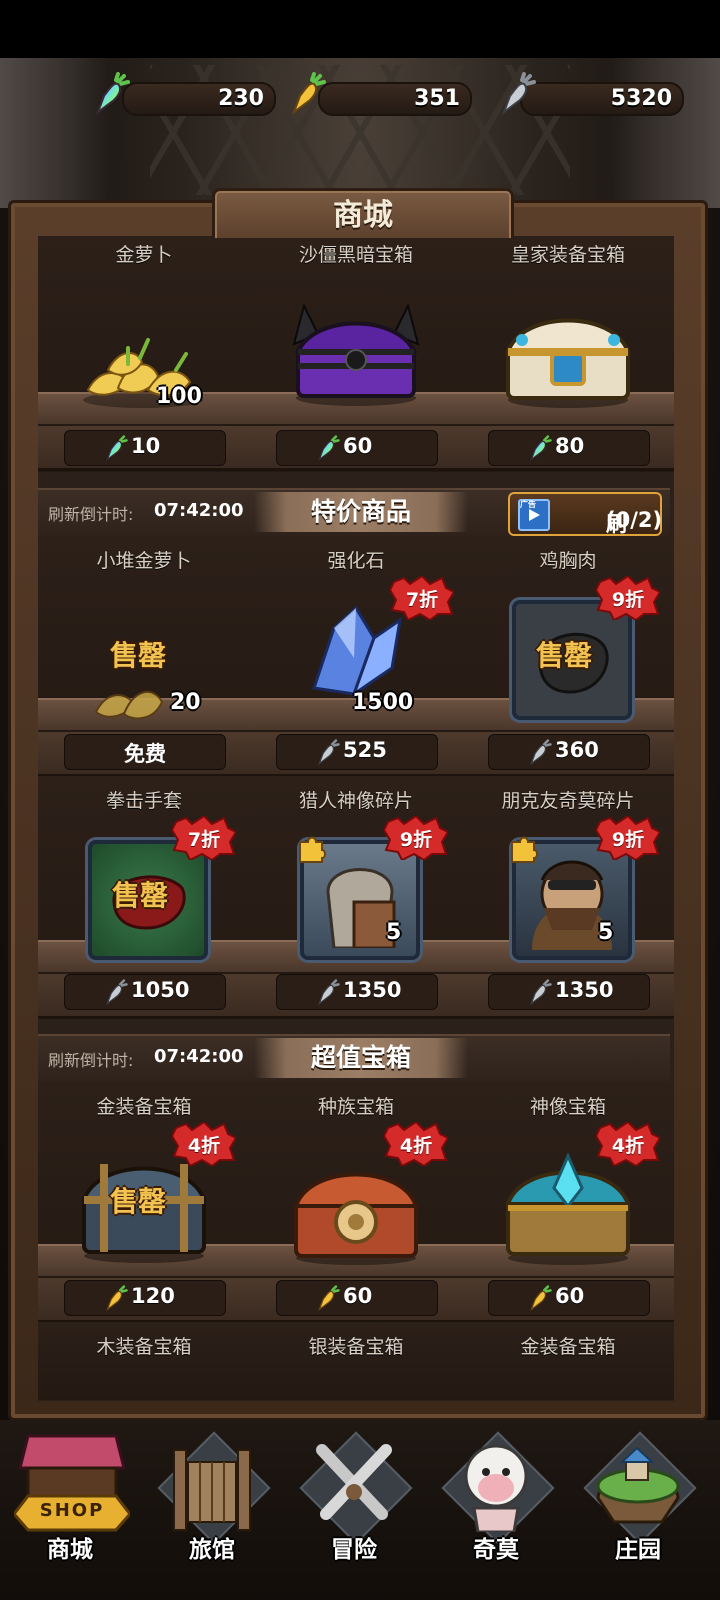 Image resolution: width=720 pixels, height=1600 pixels. I want to click on price-value: 10, so click(146, 446).